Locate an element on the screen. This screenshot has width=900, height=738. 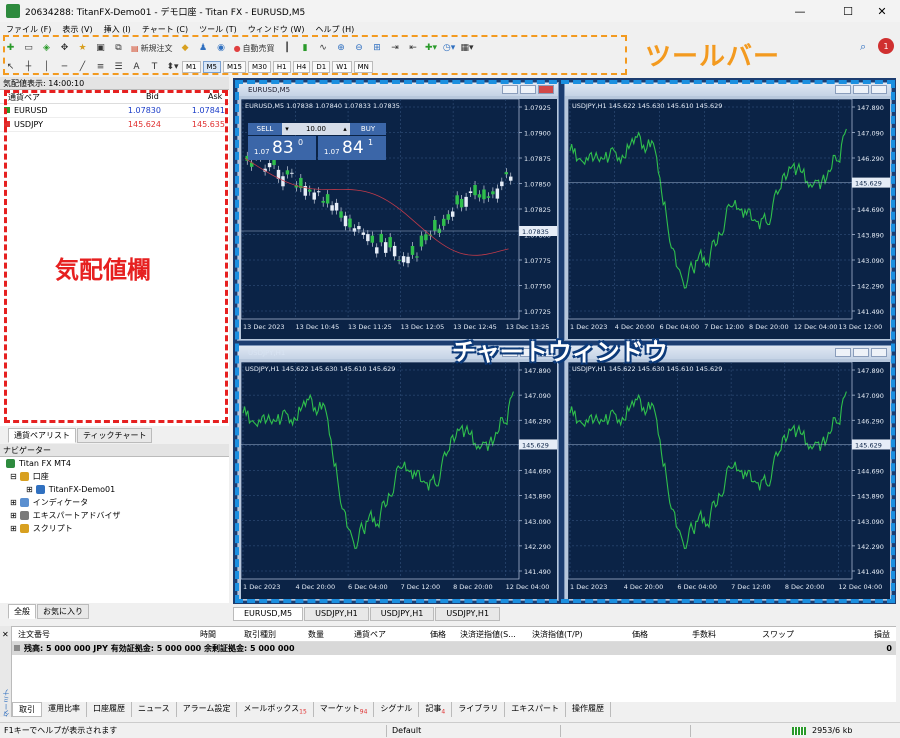
chart-annotation-label: チャートウィンドウ is located at coordinates (560, 352).